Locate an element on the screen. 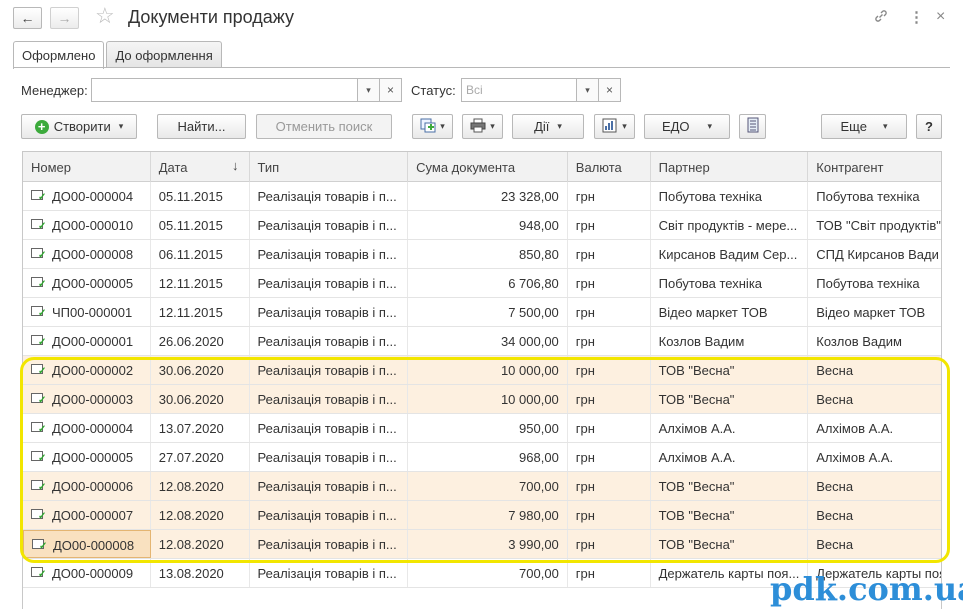  favorite-star-icon: ☆ is located at coordinates (105, 16).